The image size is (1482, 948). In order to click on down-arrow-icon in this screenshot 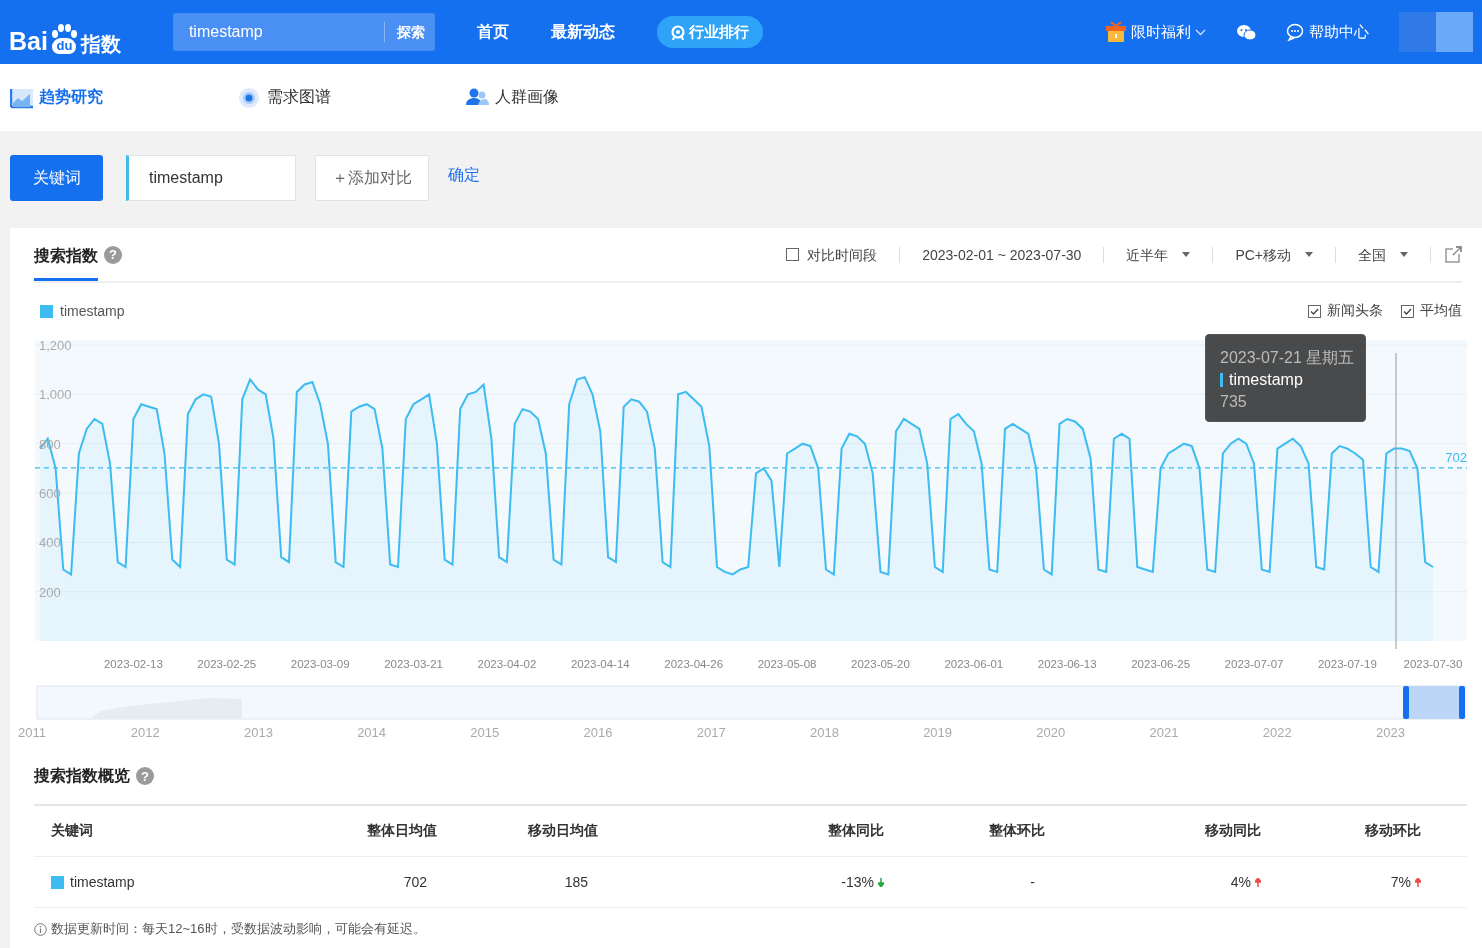, I will do `click(881, 882)`.